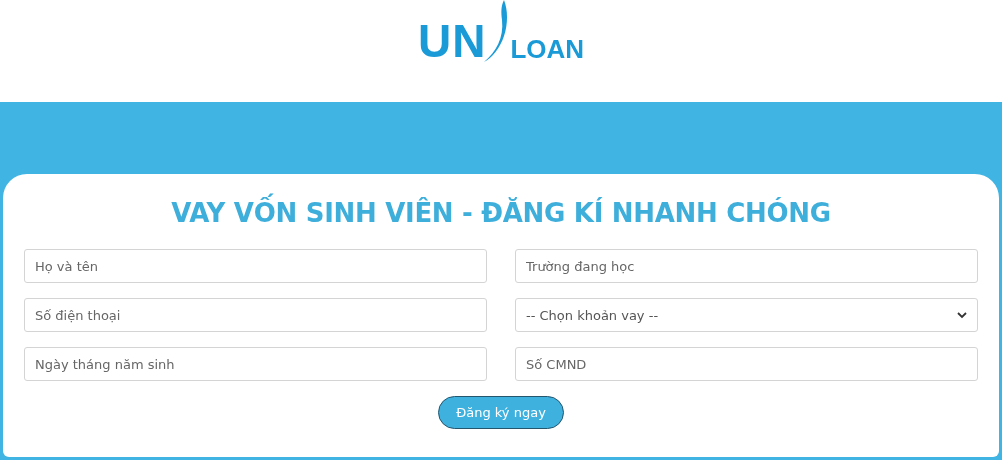 This screenshot has height=460, width=1002. I want to click on logo-text: UN, so click(452, 41).